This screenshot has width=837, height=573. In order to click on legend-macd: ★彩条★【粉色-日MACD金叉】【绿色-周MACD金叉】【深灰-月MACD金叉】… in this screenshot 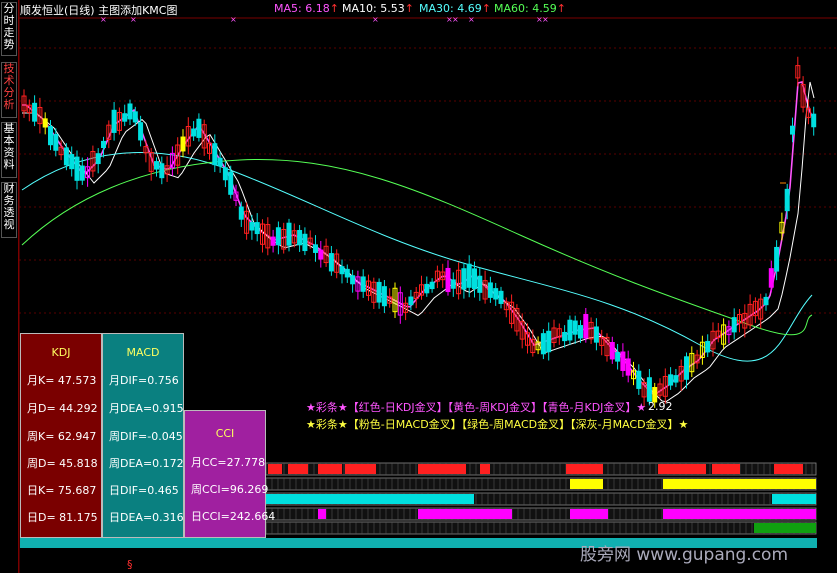, I will do `click(497, 424)`.